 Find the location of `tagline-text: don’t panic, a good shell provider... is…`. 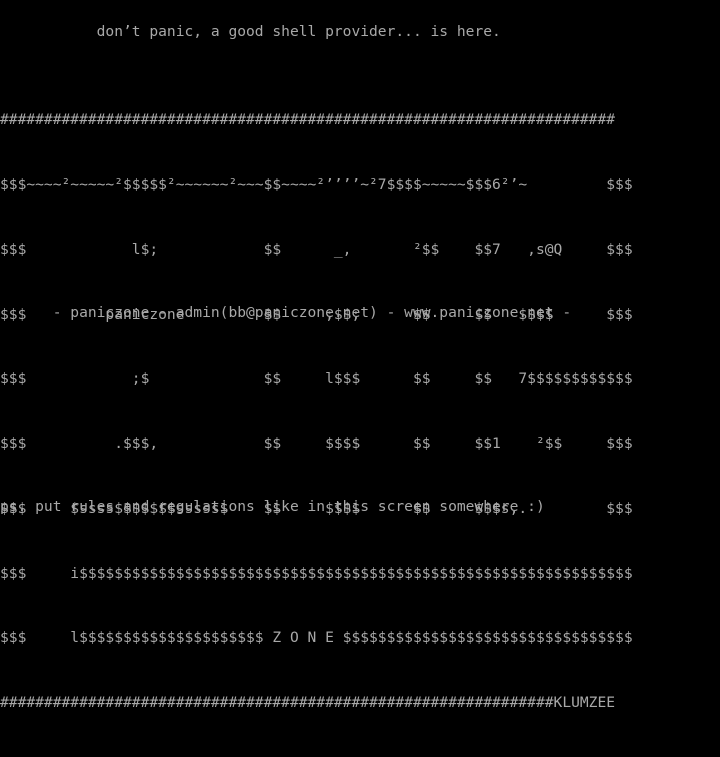

tagline-text: don’t panic, a good shell provider... is… is located at coordinates (250, 31).